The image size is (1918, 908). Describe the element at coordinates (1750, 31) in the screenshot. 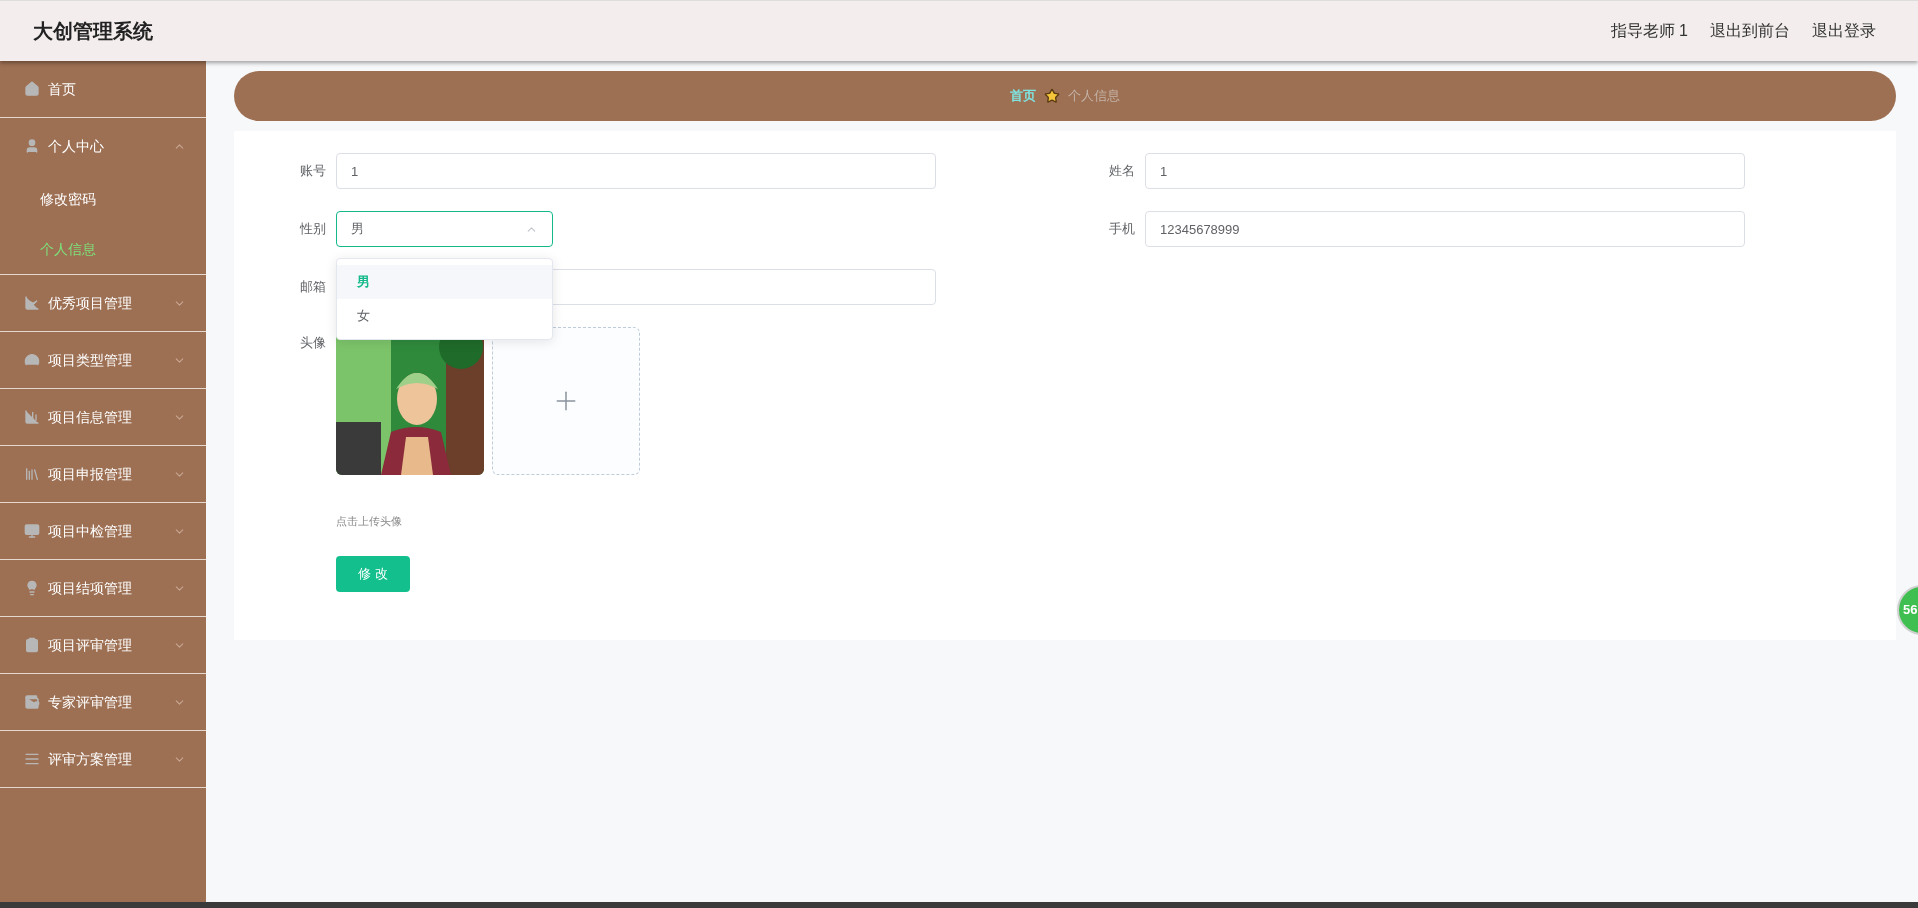

I see `header-link: 退出到前台` at that location.